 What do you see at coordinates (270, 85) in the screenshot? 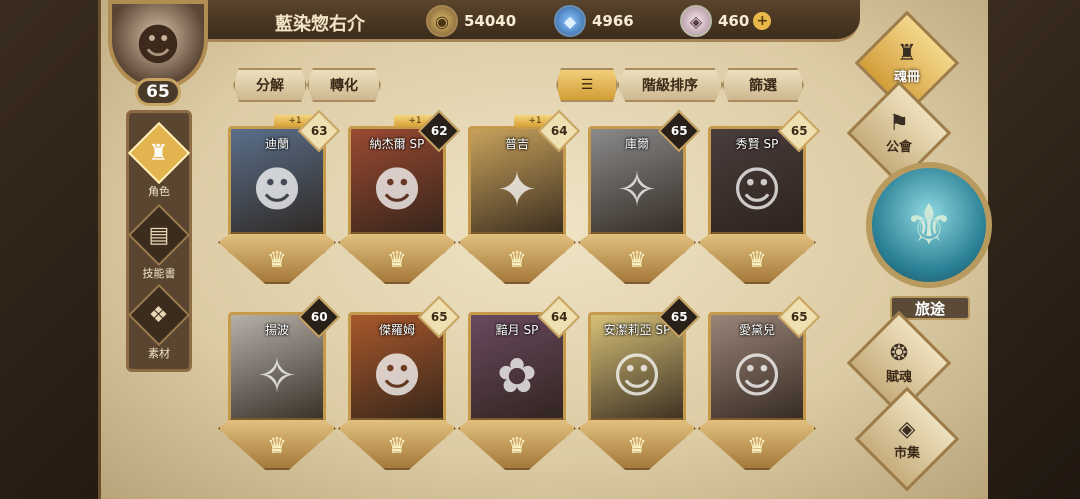
I see `decompose-button: 分解` at bounding box center [270, 85].